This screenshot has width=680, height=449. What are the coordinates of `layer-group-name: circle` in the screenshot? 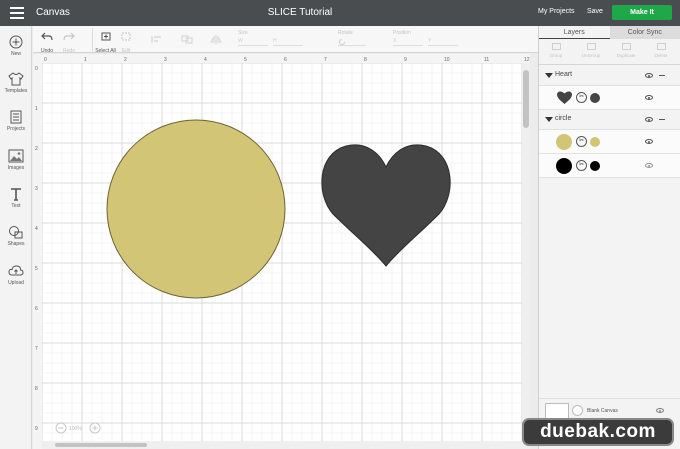 It's located at (563, 118).